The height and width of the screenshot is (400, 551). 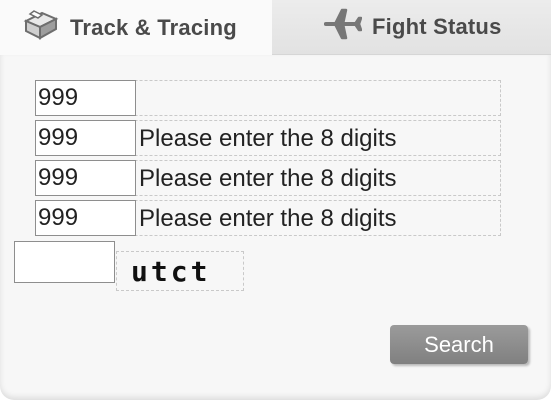 I want to click on tab-flight-status: Fight Status, so click(x=411, y=27).